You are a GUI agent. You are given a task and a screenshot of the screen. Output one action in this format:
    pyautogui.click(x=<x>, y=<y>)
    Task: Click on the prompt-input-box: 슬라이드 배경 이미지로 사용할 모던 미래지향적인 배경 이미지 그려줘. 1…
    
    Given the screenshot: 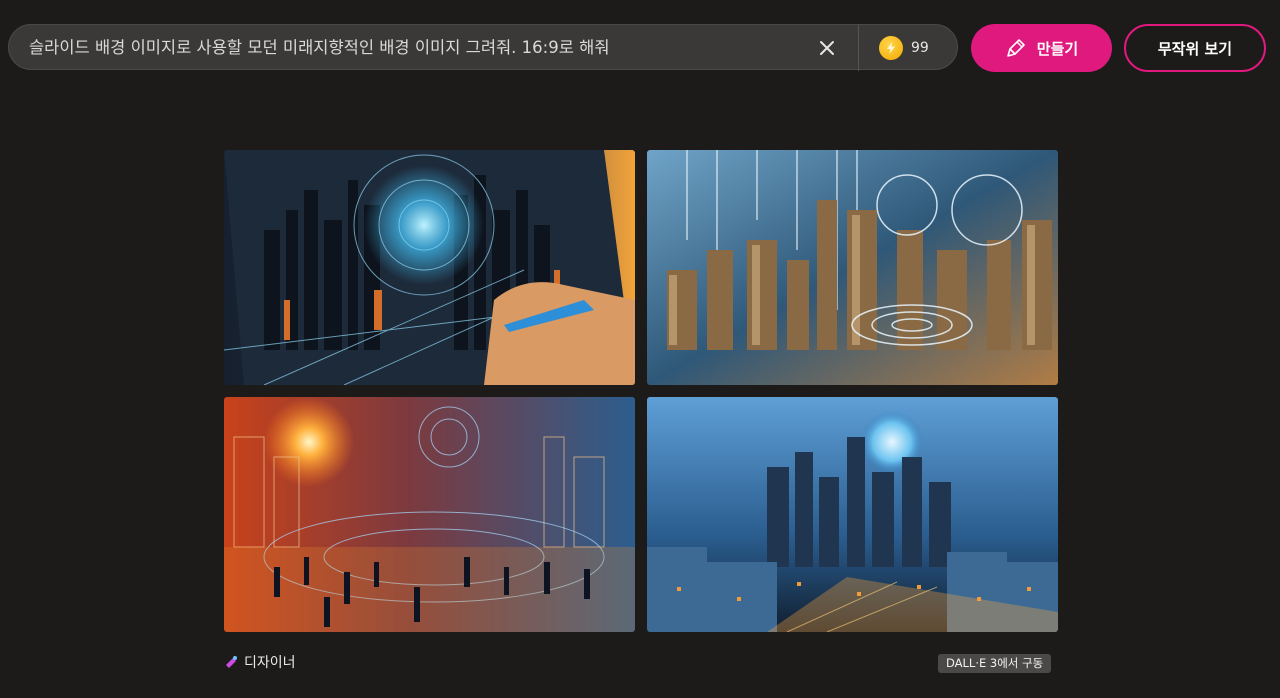 What is the action you would take?
    pyautogui.click(x=483, y=47)
    